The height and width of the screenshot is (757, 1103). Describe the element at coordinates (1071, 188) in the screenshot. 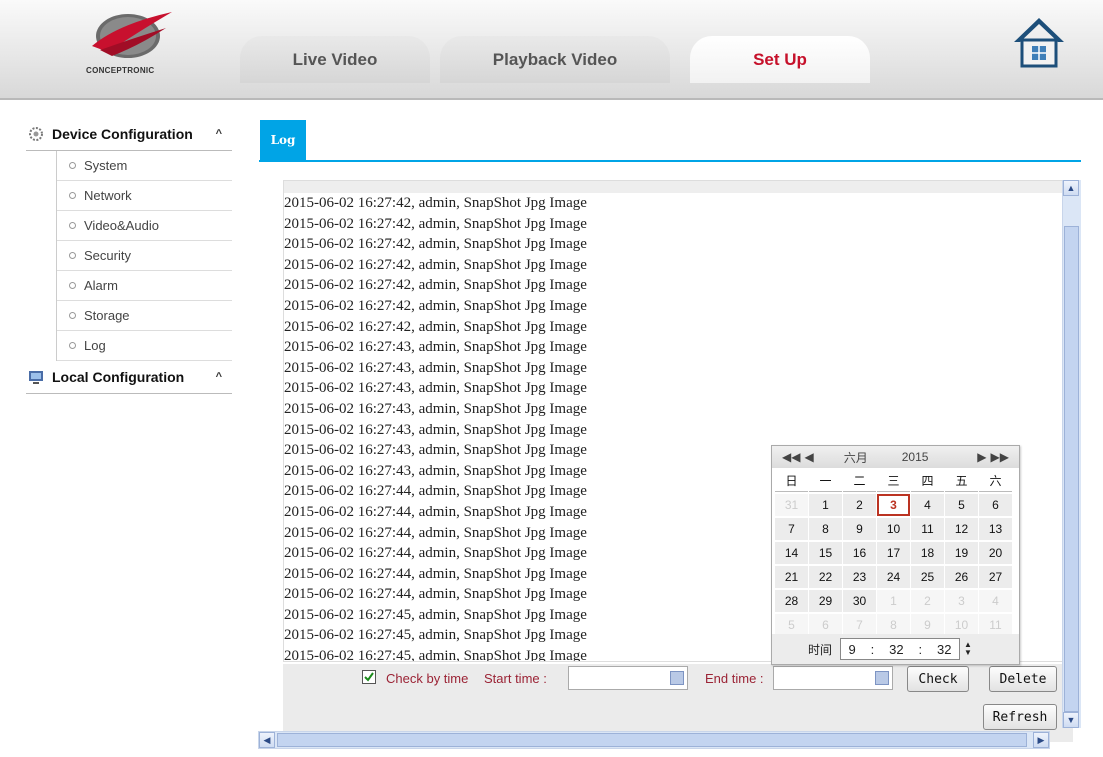

I see `scroll-up-icon: ▲` at that location.